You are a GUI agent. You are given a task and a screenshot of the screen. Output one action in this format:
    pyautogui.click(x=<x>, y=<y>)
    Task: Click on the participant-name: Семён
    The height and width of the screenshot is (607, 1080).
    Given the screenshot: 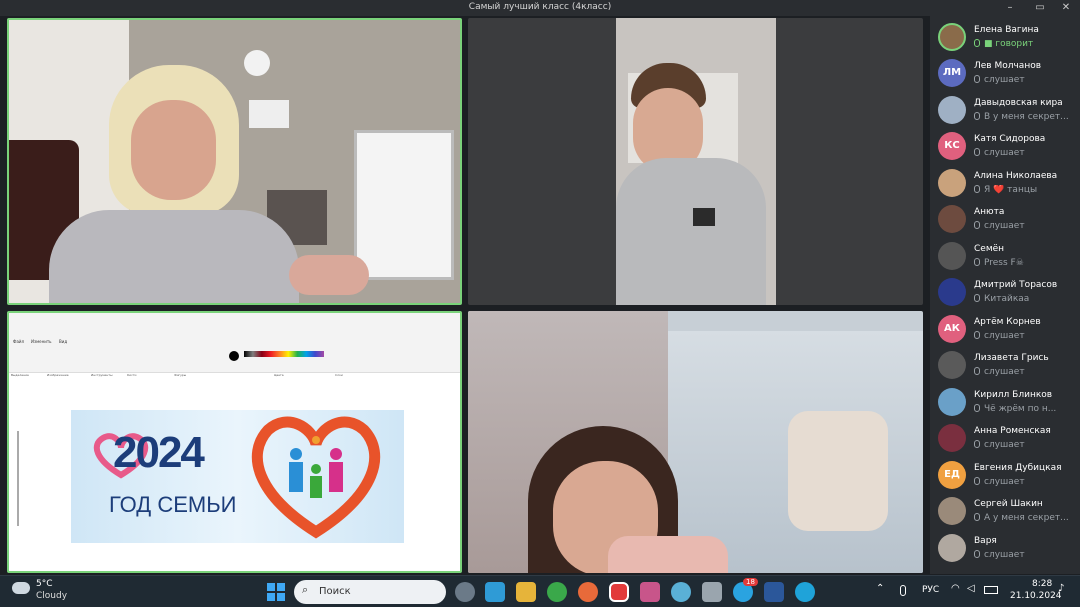 What is the action you would take?
    pyautogui.click(x=989, y=249)
    